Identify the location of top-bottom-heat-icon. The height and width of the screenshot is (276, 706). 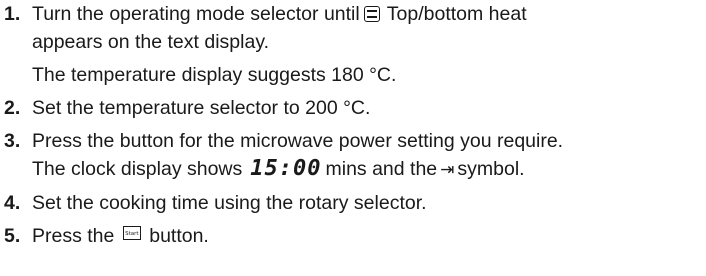
(371, 14).